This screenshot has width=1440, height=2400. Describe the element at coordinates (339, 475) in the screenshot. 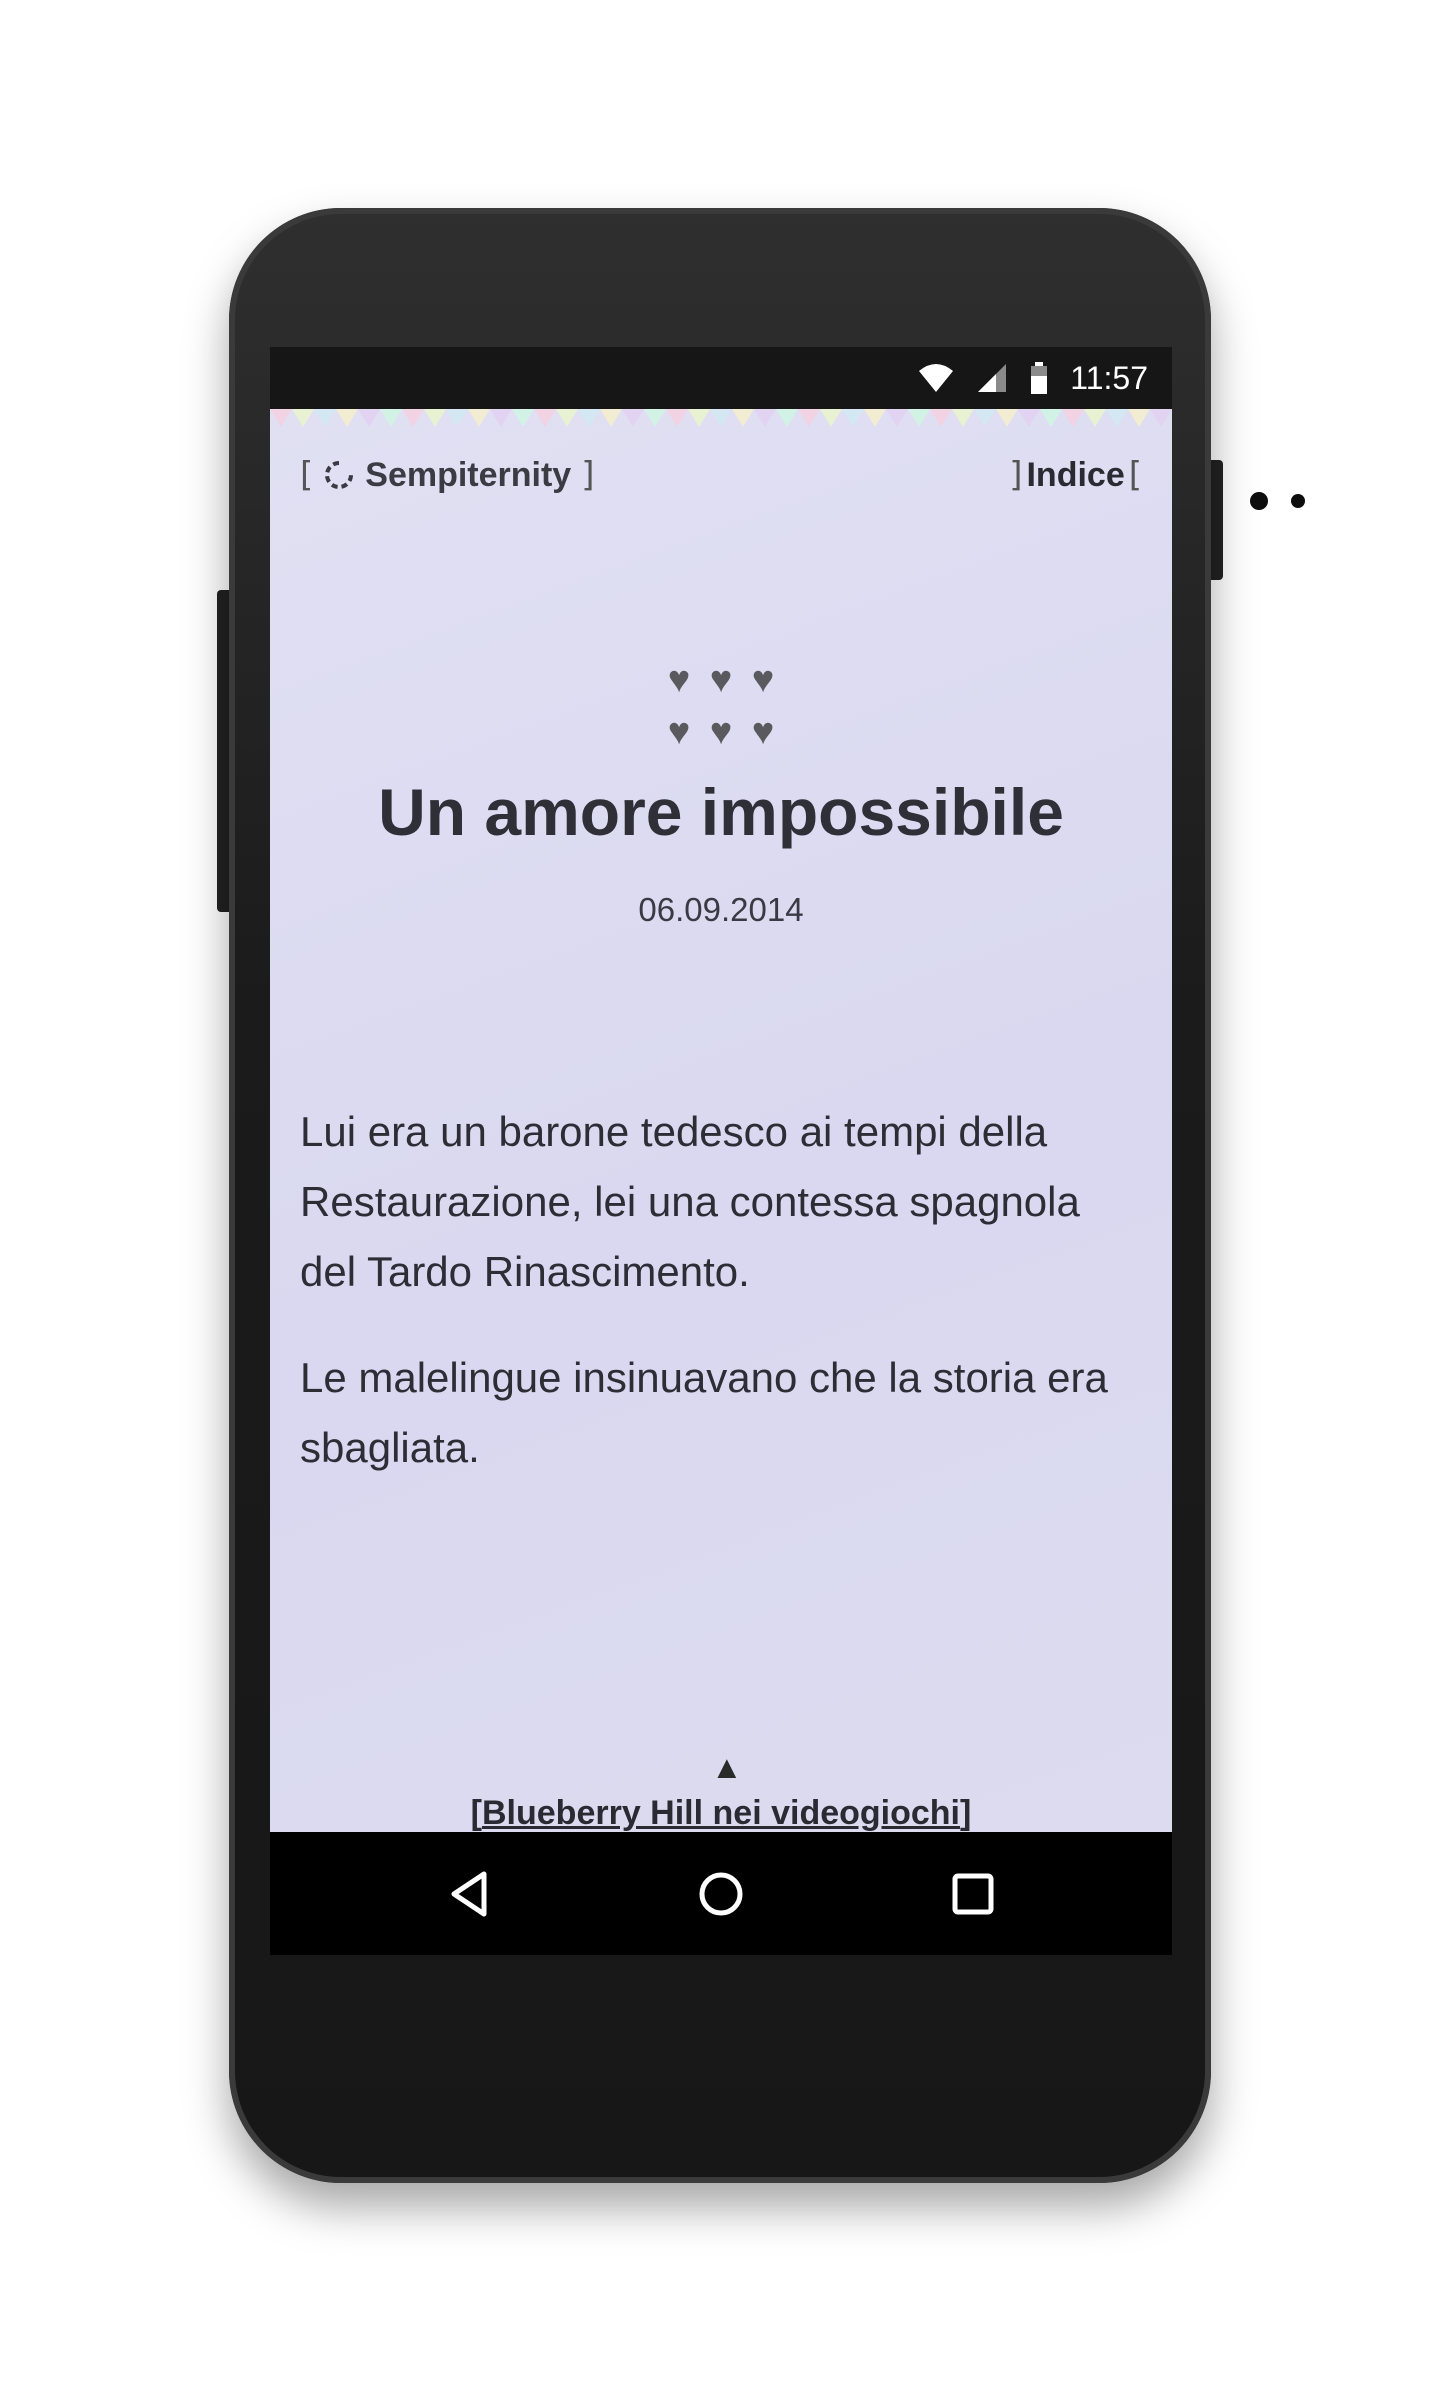

I see `spinner-icon` at that location.